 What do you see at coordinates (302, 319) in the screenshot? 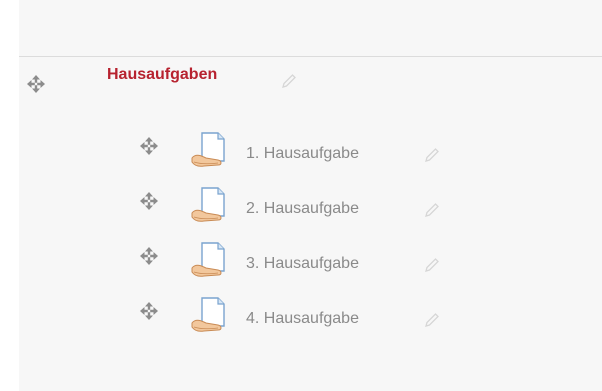
I see `activity-label: 4. Hausaufgabe` at bounding box center [302, 319].